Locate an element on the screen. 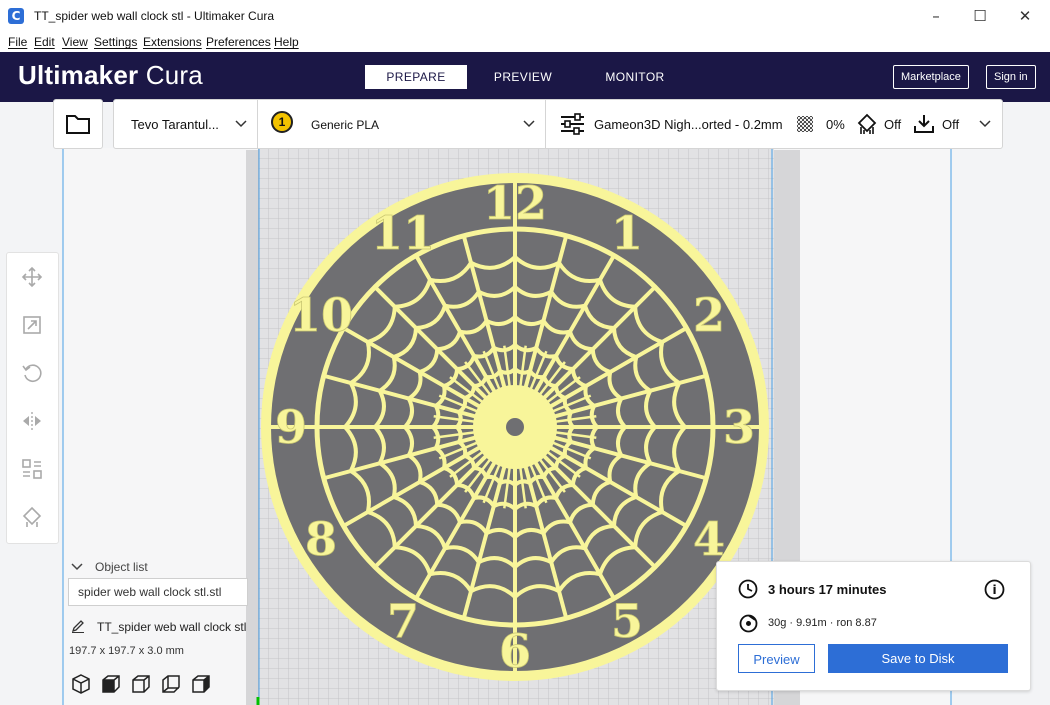 This screenshot has width=1050, height=705. clock-numeral: 2 is located at coordinates (709, 315).